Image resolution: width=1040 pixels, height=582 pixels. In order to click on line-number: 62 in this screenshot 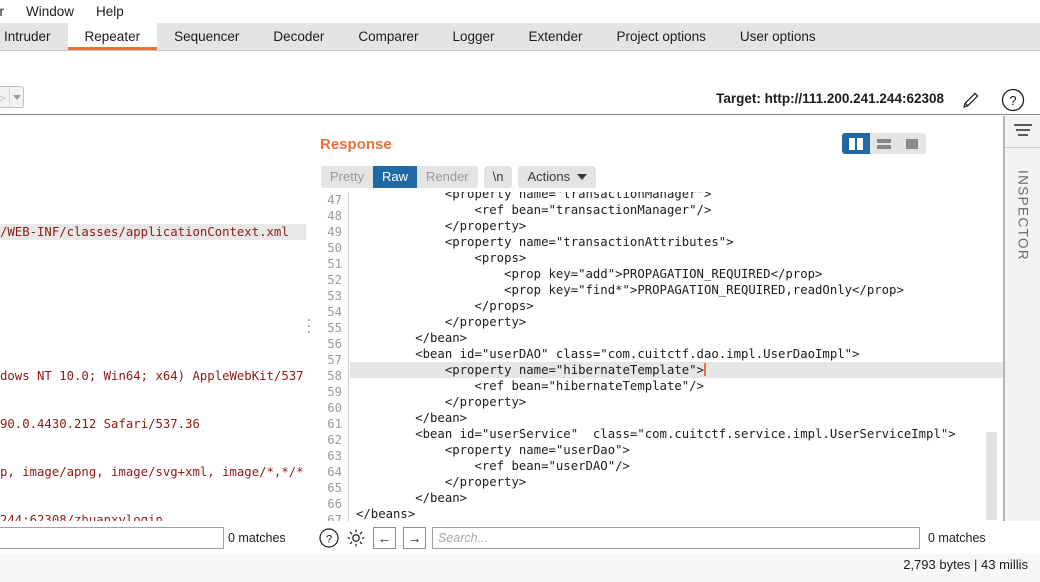, I will do `click(334, 440)`.